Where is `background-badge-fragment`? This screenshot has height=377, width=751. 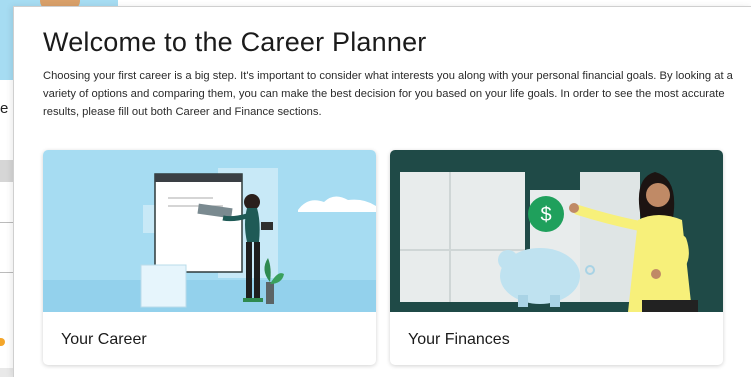 background-badge-fragment is located at coordinates (2, 342).